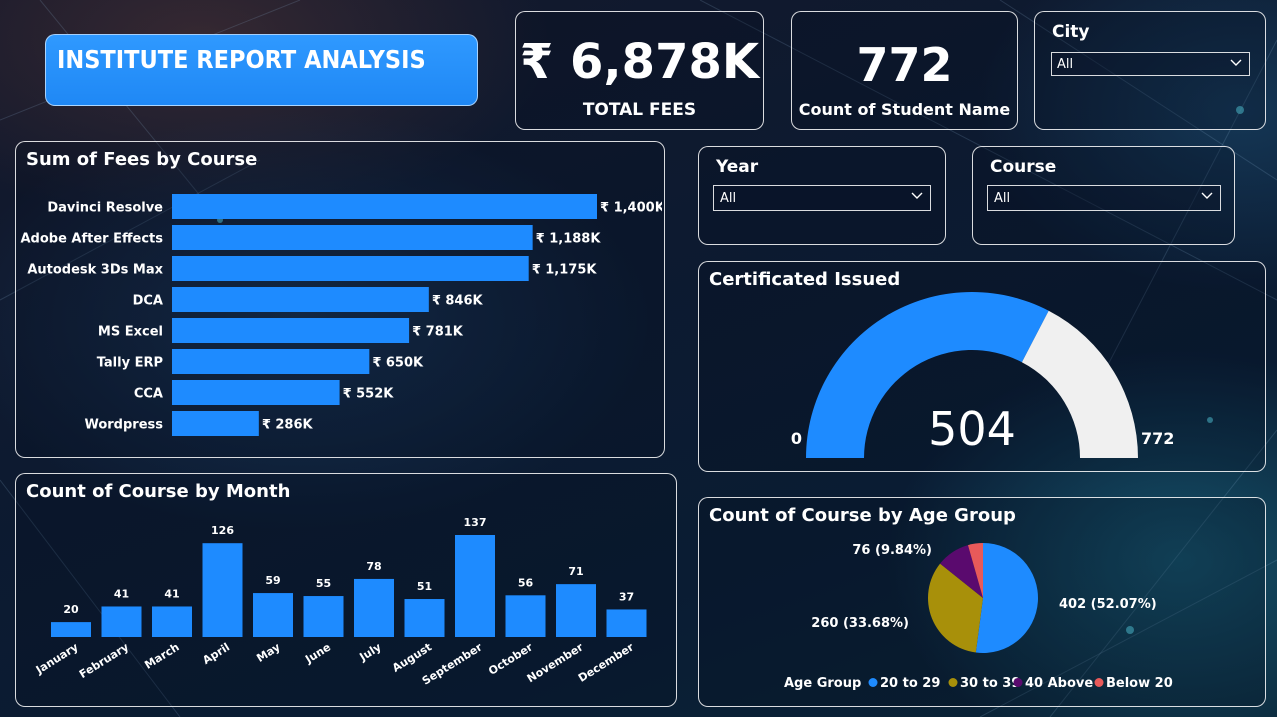  What do you see at coordinates (565, 270) in the screenshot?
I see `data-label: ₹ 1,175K` at bounding box center [565, 270].